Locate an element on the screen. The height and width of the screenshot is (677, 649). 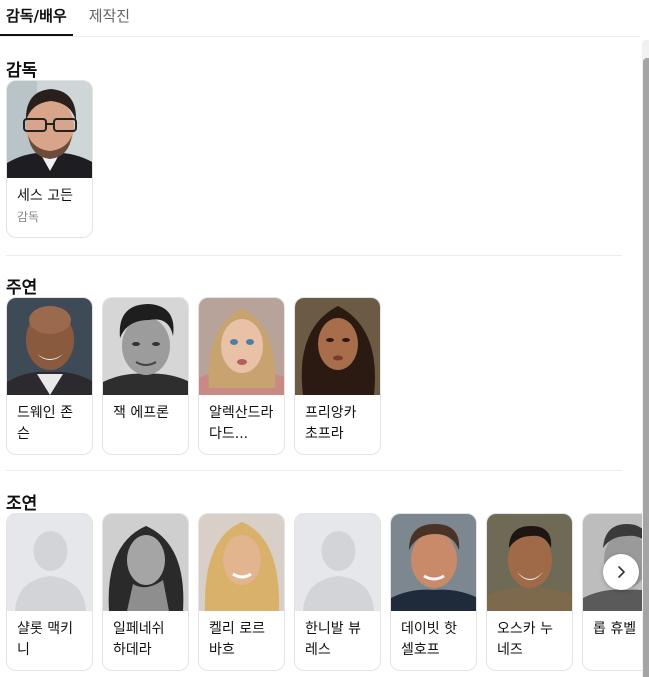
person-role: 감독 is located at coordinates (28, 217).